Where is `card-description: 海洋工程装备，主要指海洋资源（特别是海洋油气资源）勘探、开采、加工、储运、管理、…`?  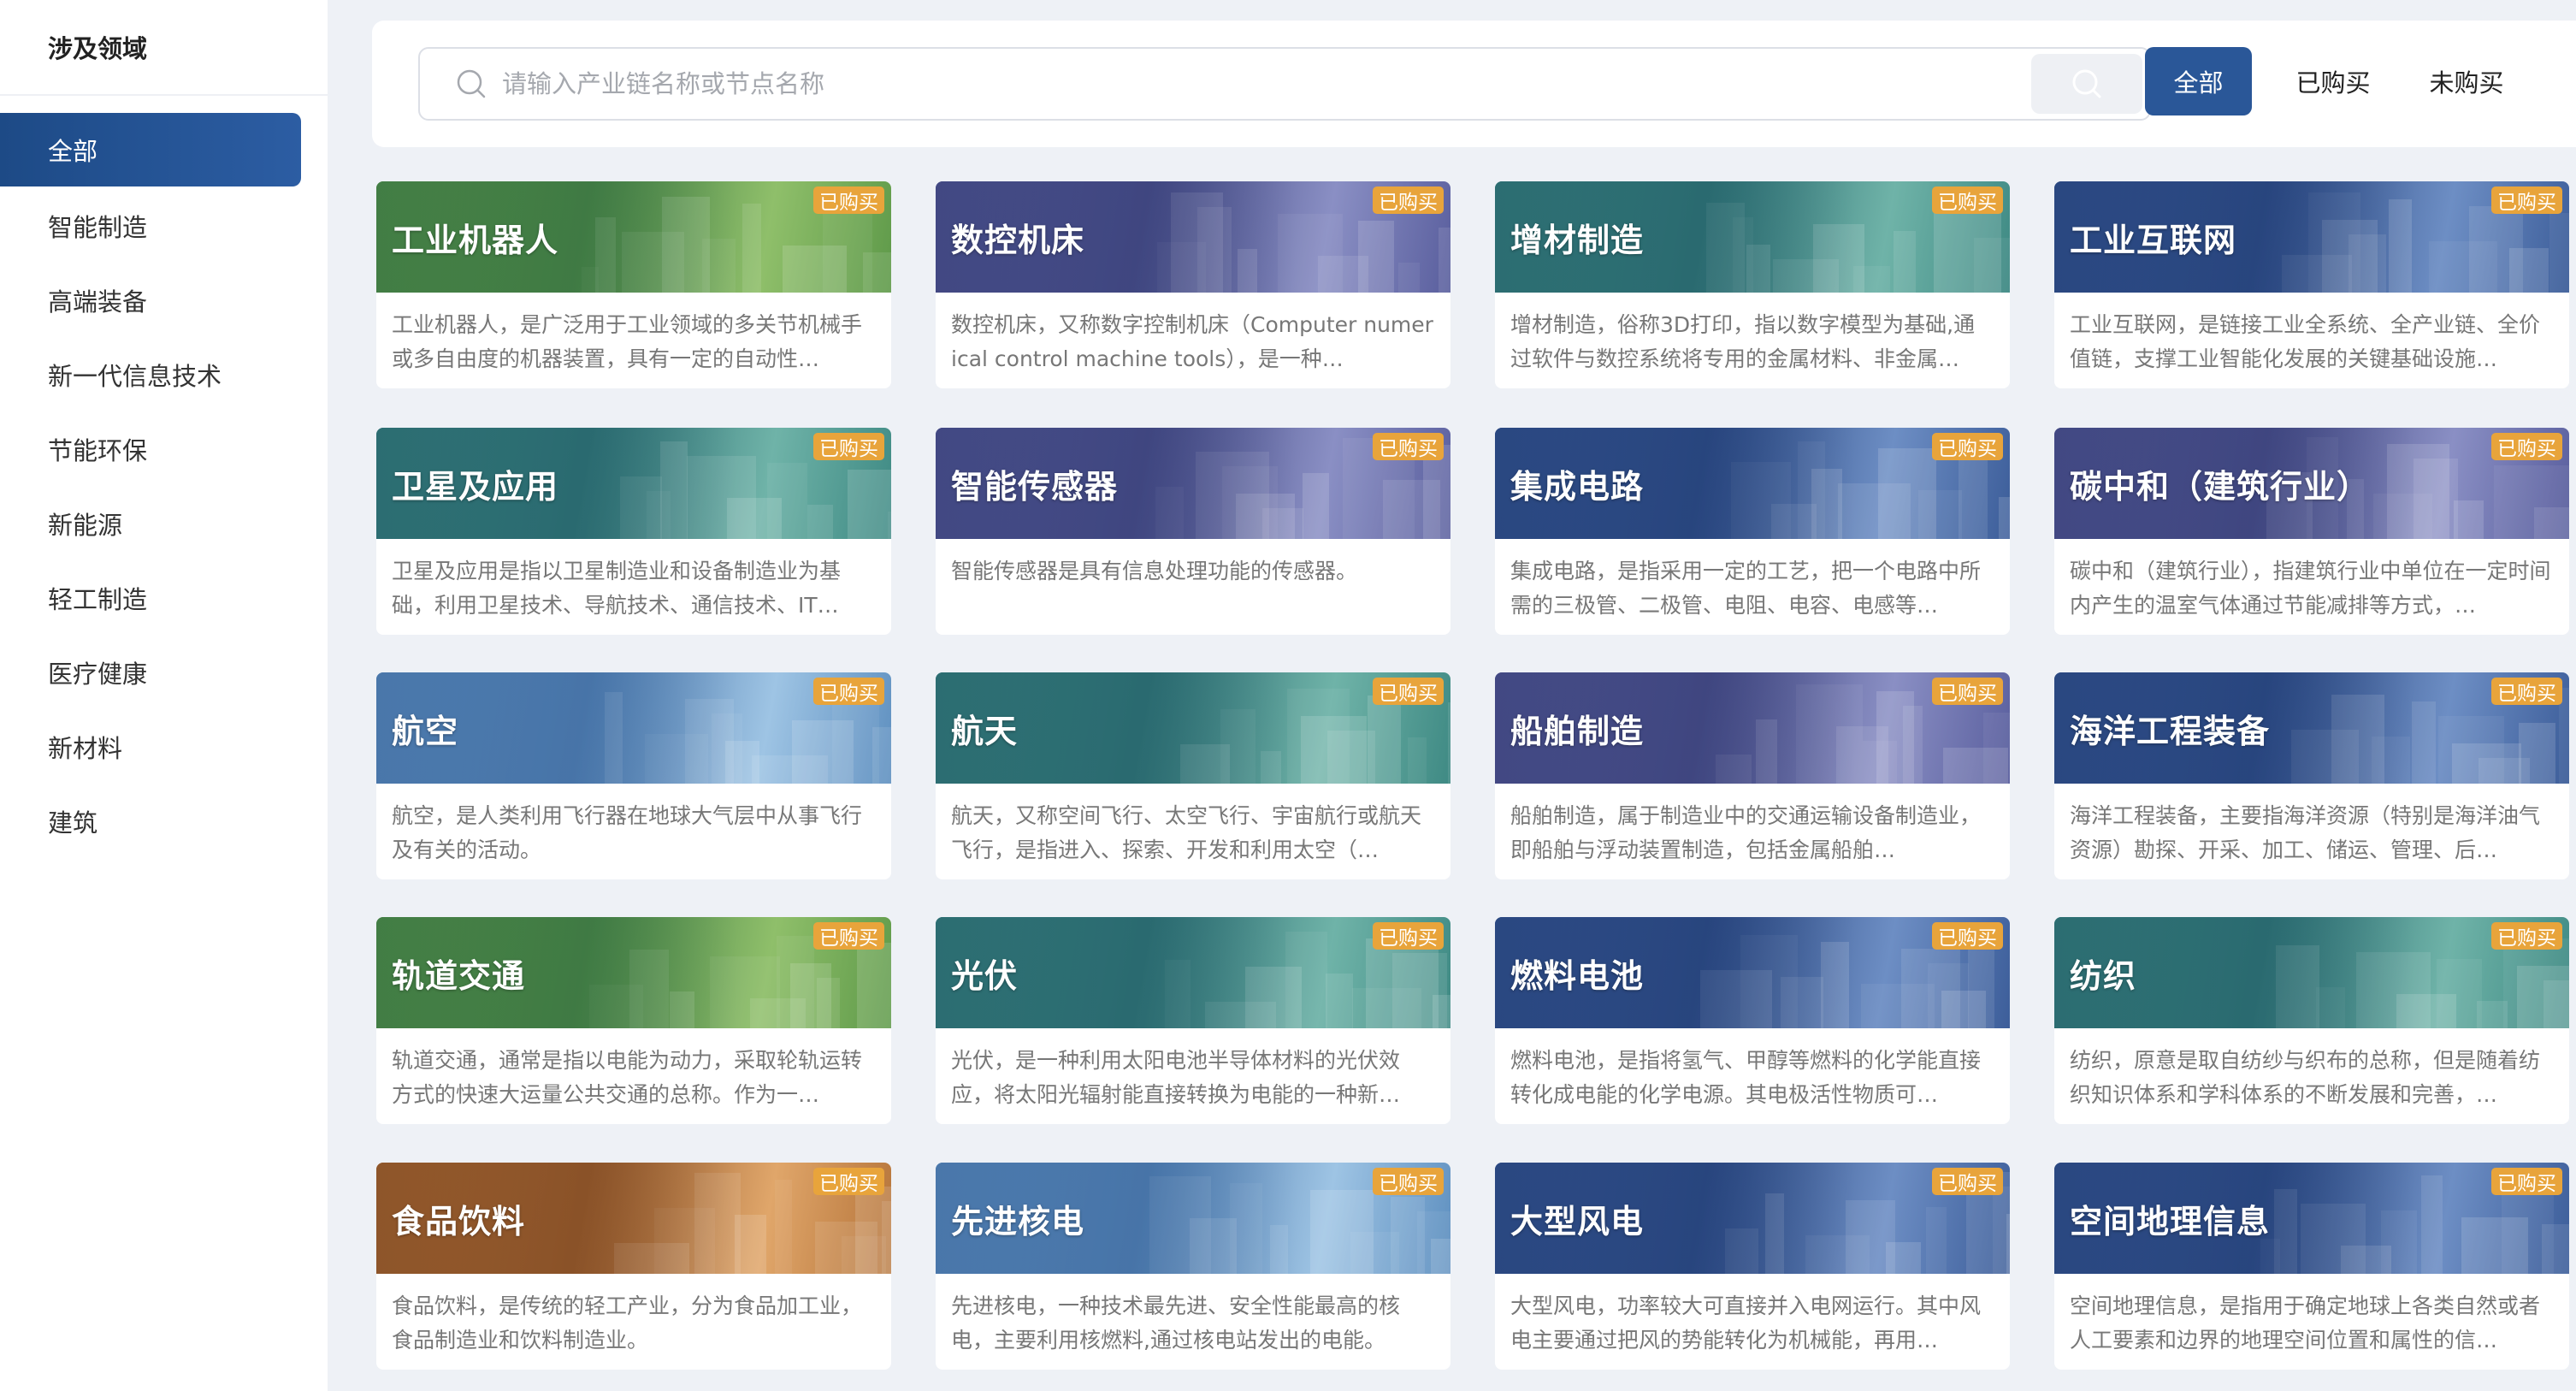 card-description: 海洋工程装备，主要指海洋资源（特别是海洋油气资源）勘探、开采、加工、储运、管理、… is located at coordinates (2305, 832).